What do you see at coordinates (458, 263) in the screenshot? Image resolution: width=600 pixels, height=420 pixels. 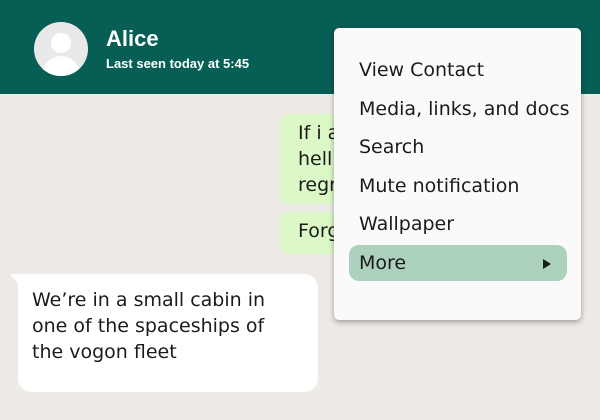 I see `menu-item-more: More` at bounding box center [458, 263].